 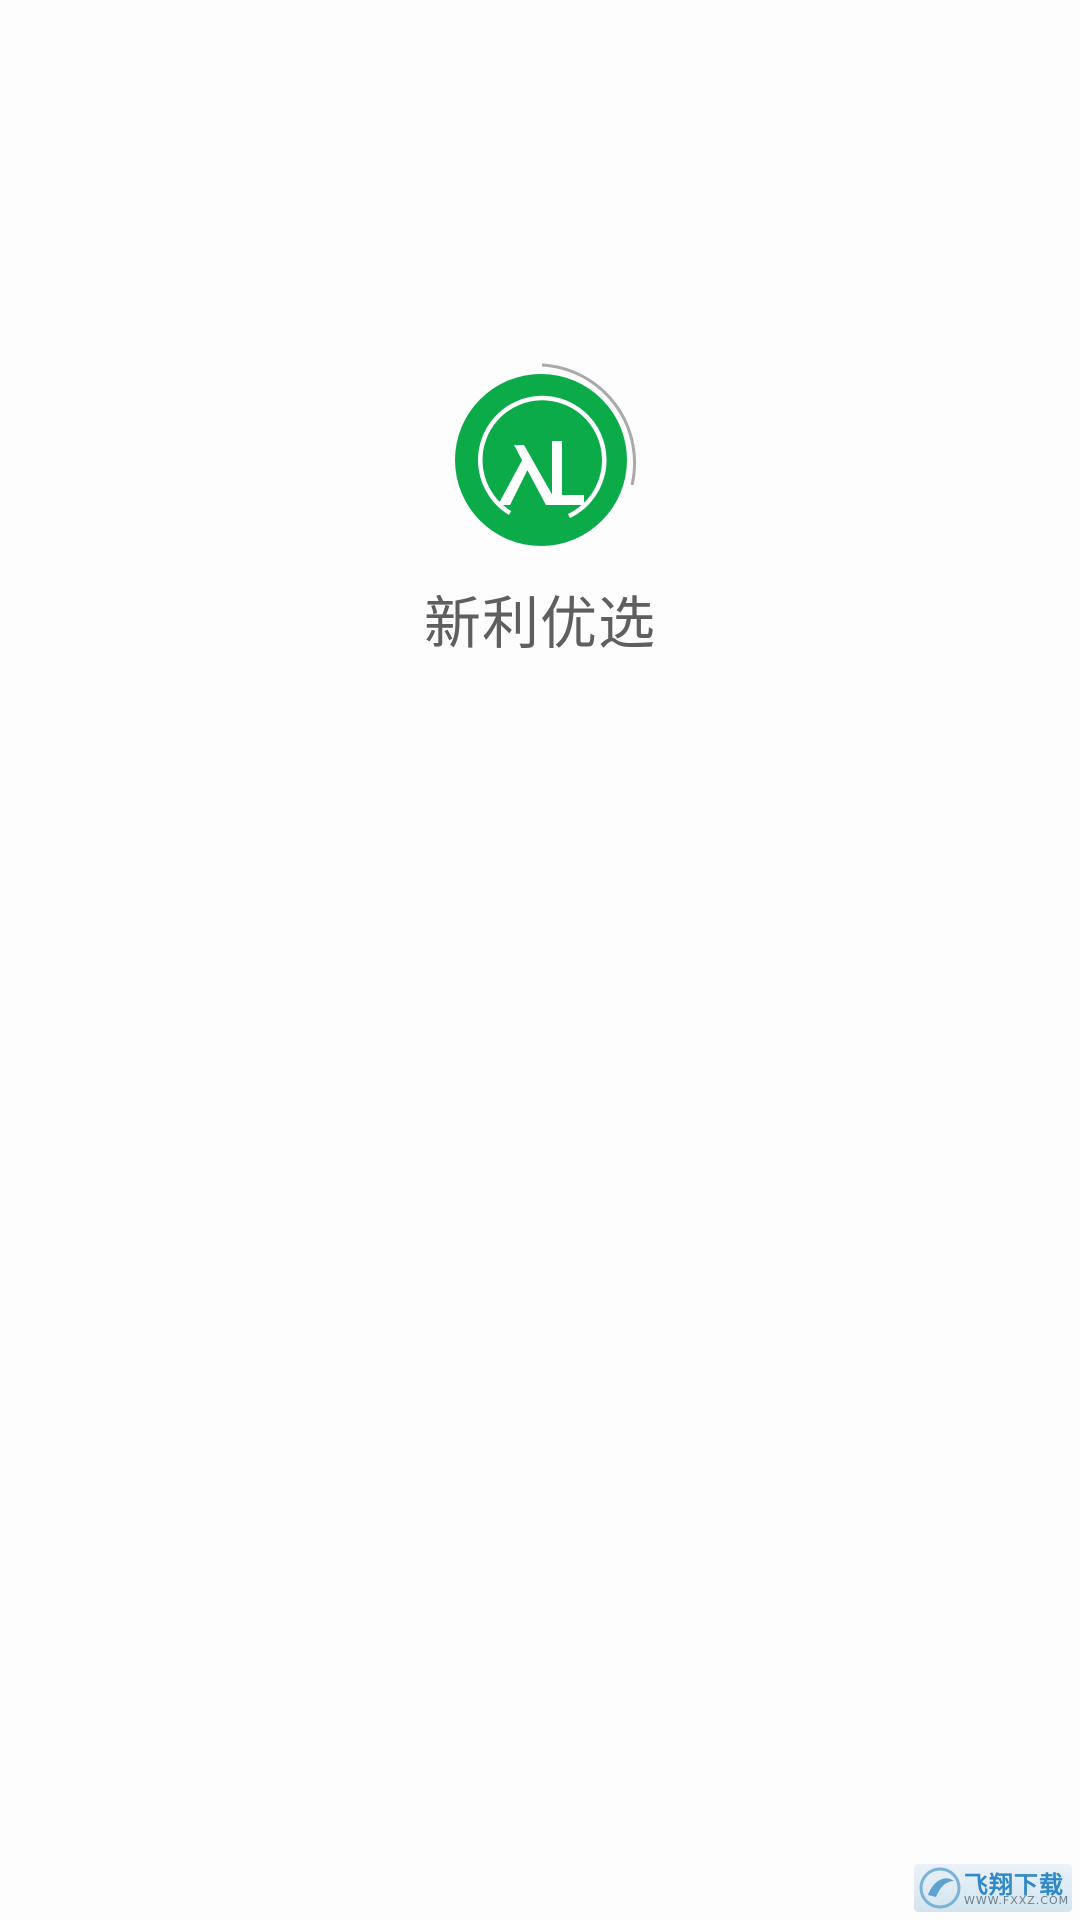 What do you see at coordinates (1017, 1900) in the screenshot?
I see `watermark-domain: WWW.FXXZ.COM` at bounding box center [1017, 1900].